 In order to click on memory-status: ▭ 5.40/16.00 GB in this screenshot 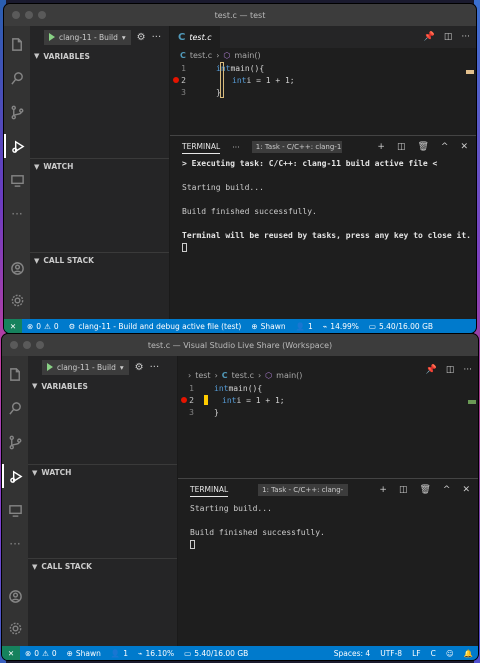, I will do `click(401, 326)`.